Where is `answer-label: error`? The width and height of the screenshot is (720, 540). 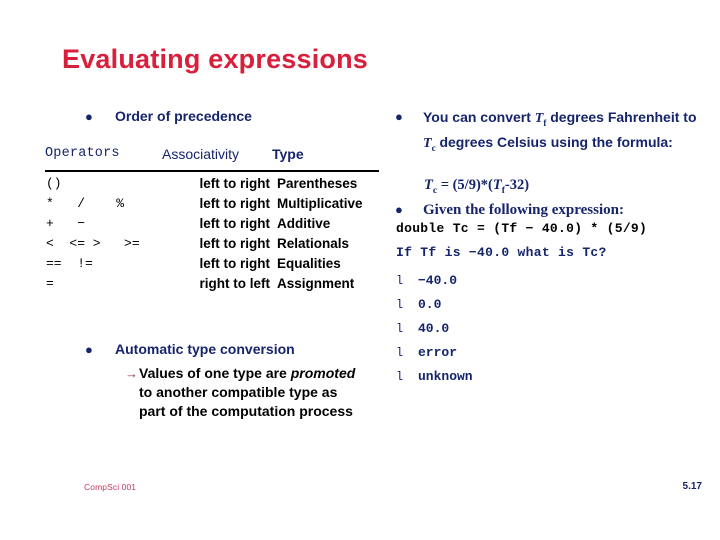 answer-label: error is located at coordinates (438, 352).